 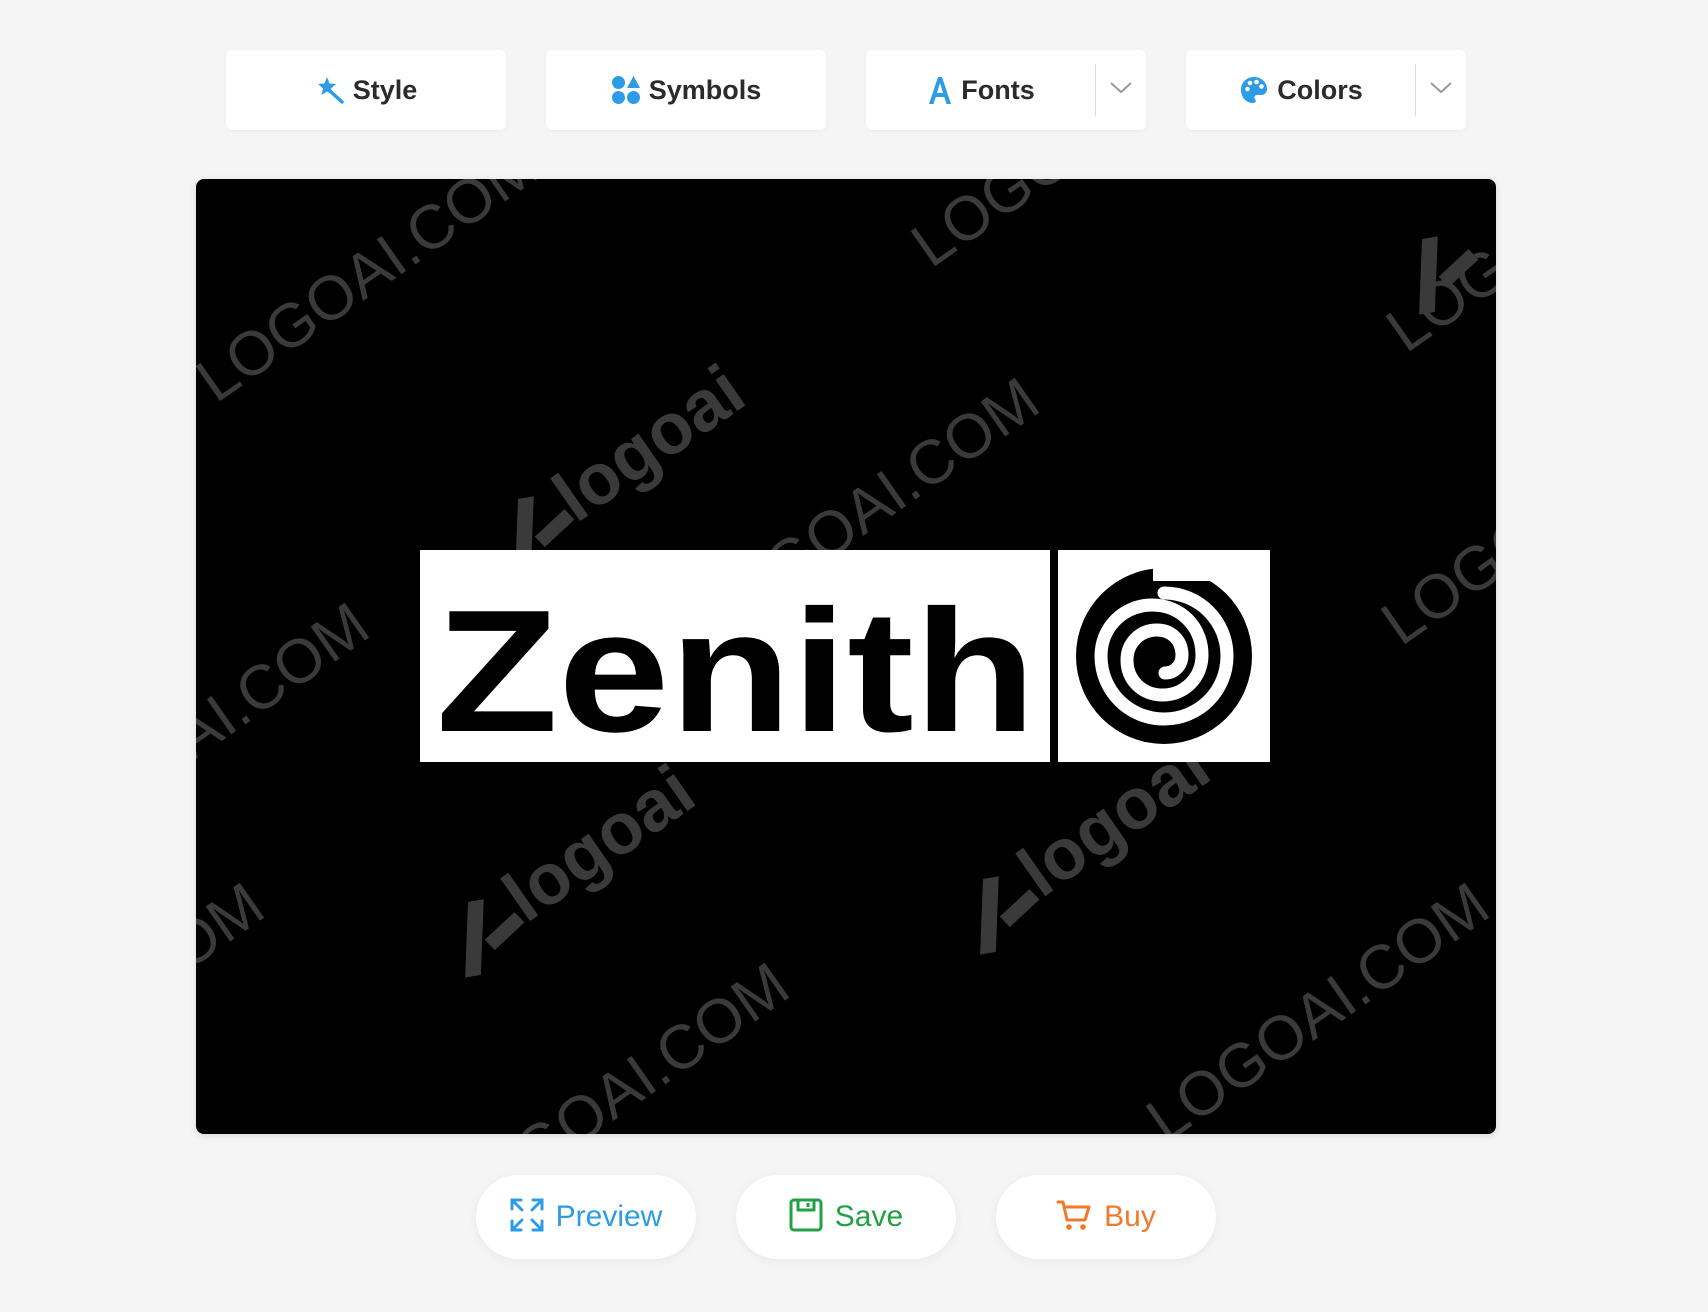 I want to click on editor-toolbar: Style Symbols Fonts Colors, so click(x=854, y=90).